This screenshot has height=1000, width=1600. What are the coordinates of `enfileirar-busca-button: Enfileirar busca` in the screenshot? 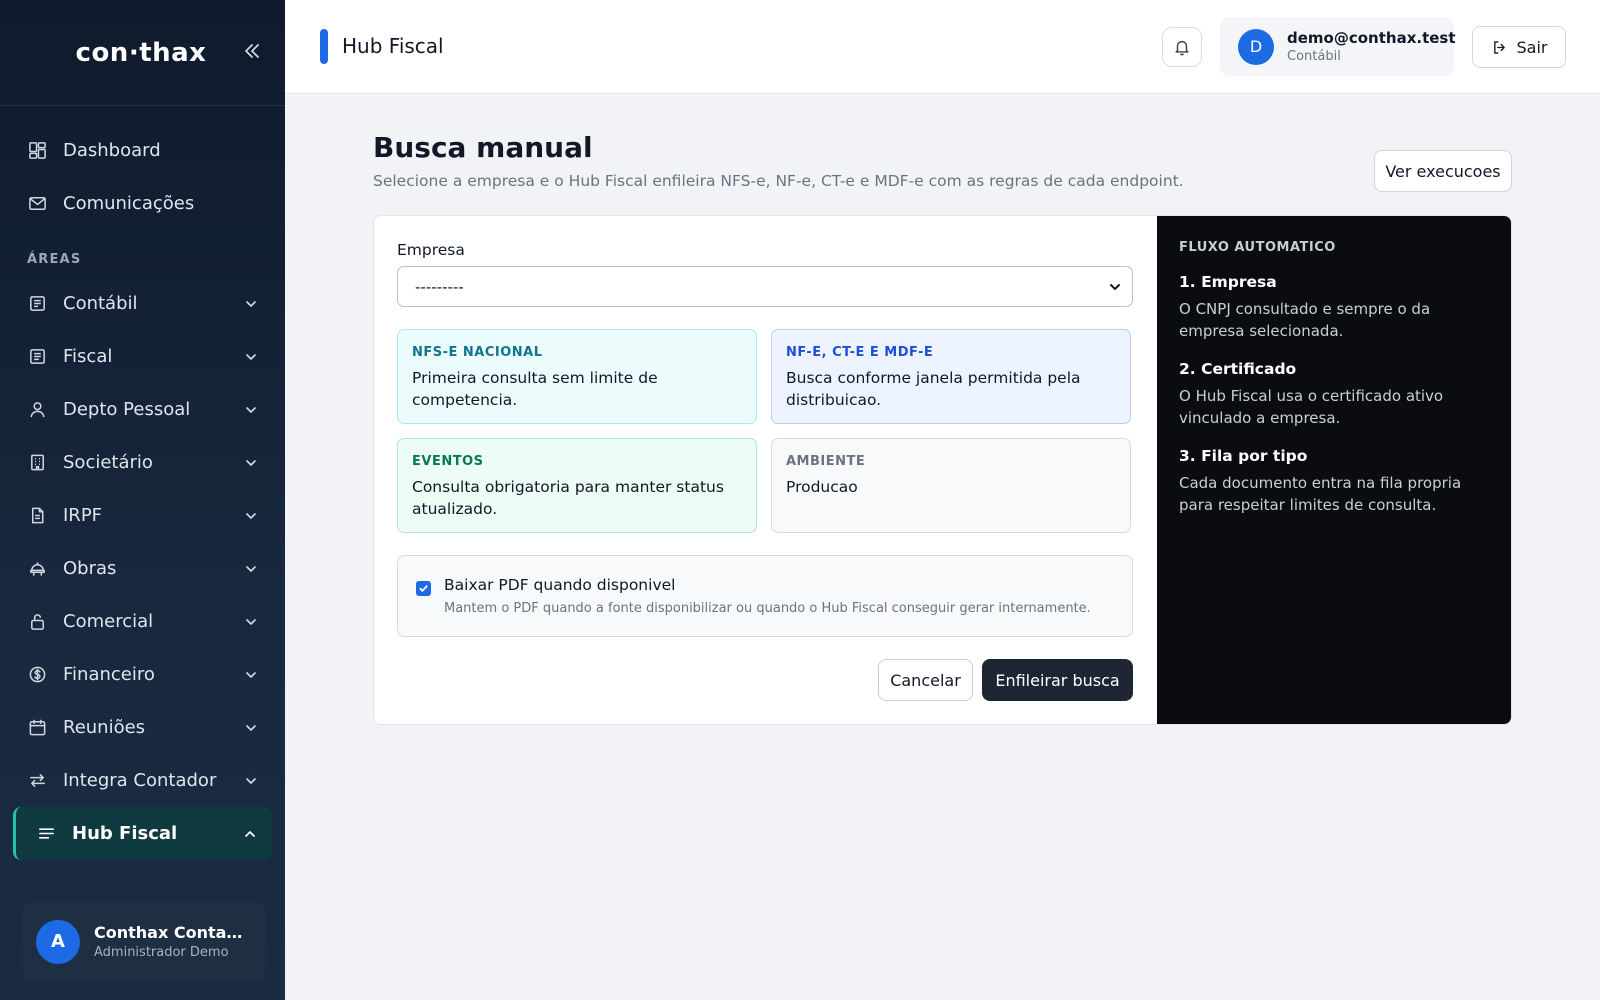 It's located at (1057, 680).